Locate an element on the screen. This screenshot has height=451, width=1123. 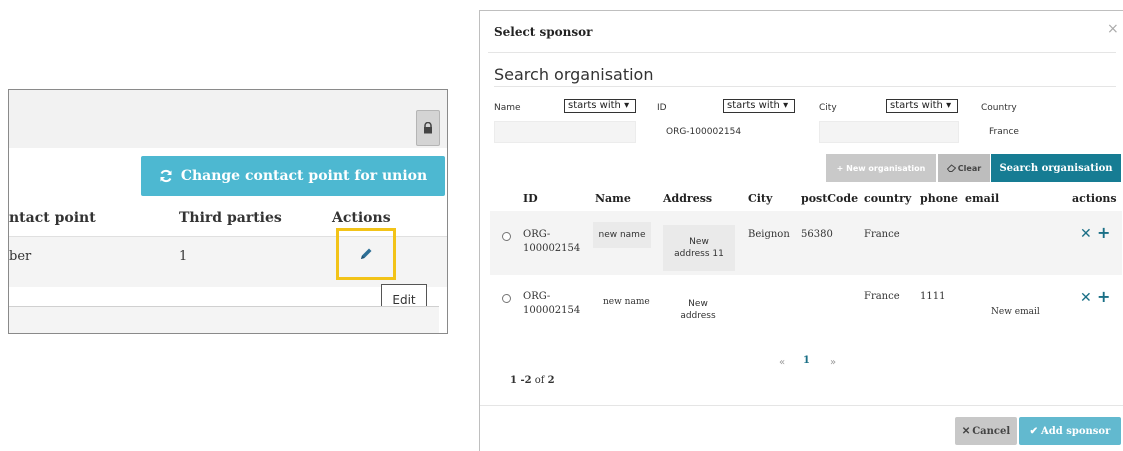
column-actions: Actions is located at coordinates (361, 218).